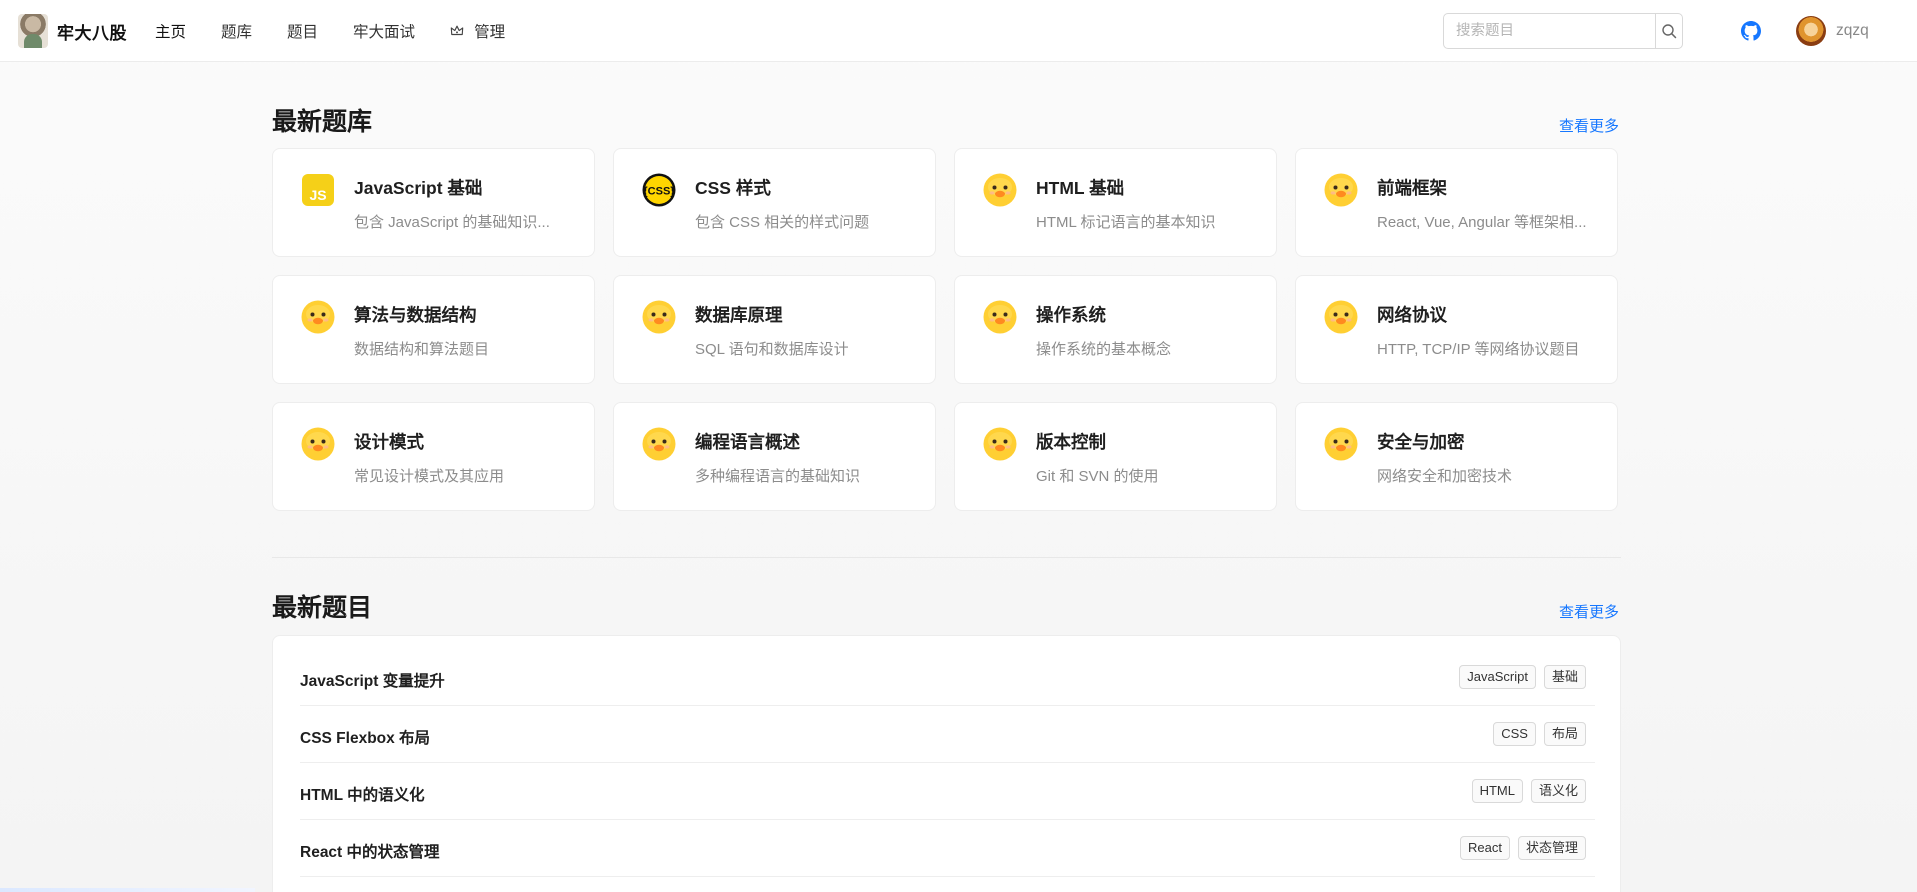  What do you see at coordinates (347, 31) in the screenshot?
I see `main-nav: 主页 题库 题目 牢大面试 管理` at bounding box center [347, 31].